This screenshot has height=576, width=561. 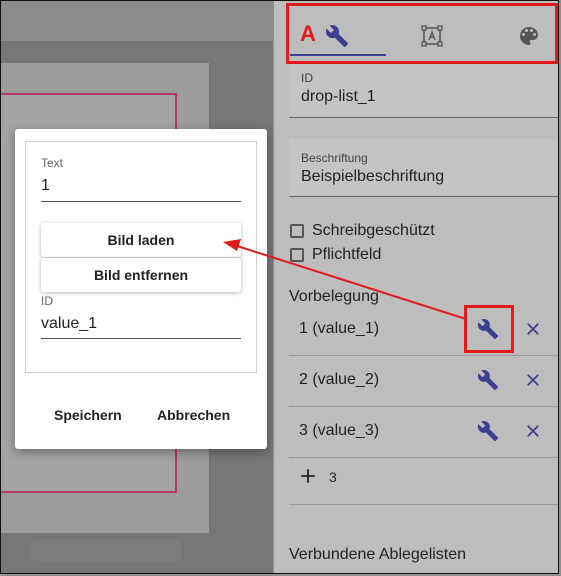 I want to click on annotation-arrow, so click(x=345, y=279).